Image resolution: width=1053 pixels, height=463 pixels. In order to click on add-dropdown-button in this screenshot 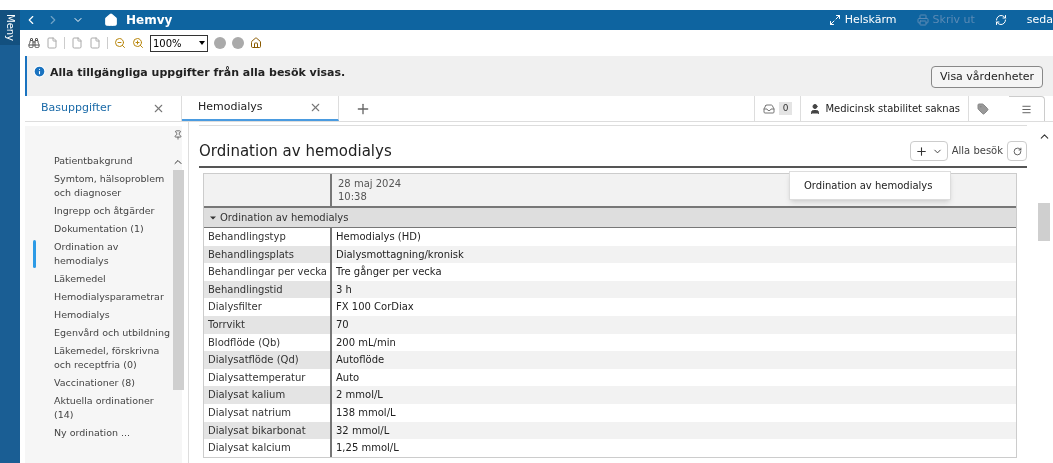, I will do `click(928, 151)`.